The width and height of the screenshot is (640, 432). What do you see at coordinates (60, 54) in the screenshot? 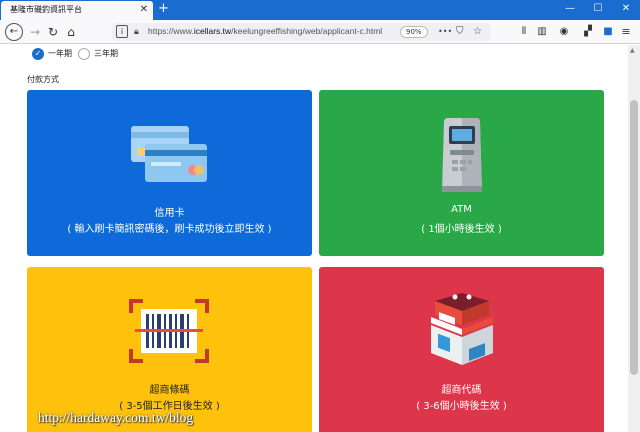
I see `radio-label-one-year: 一年期` at bounding box center [60, 54].